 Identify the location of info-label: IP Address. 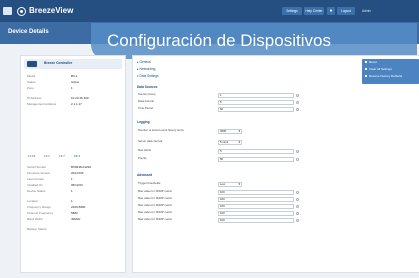
(34, 98).